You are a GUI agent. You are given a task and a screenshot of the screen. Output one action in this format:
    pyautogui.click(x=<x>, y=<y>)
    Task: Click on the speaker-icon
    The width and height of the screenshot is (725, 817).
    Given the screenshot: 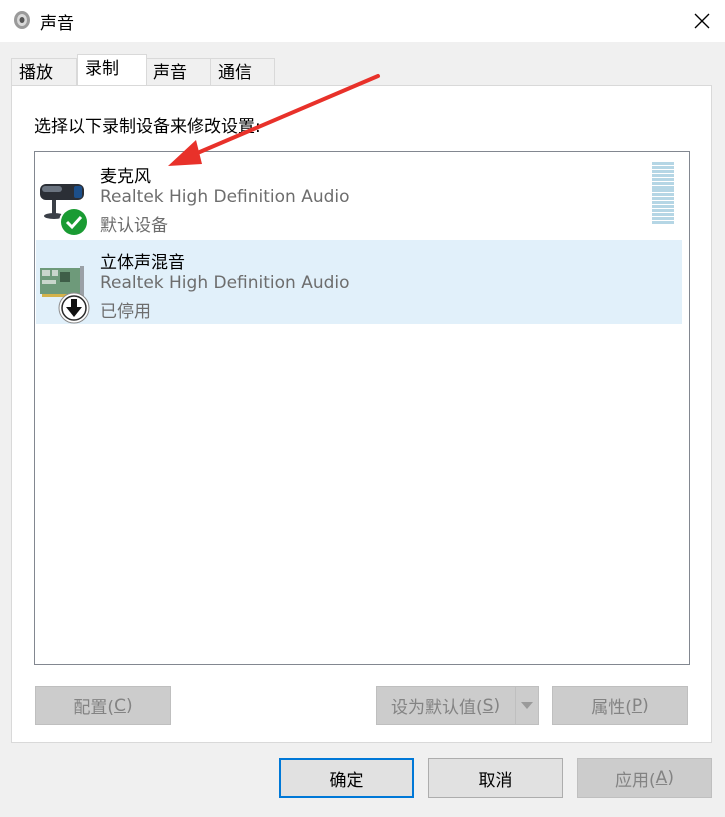 What is the action you would take?
    pyautogui.click(x=22, y=20)
    